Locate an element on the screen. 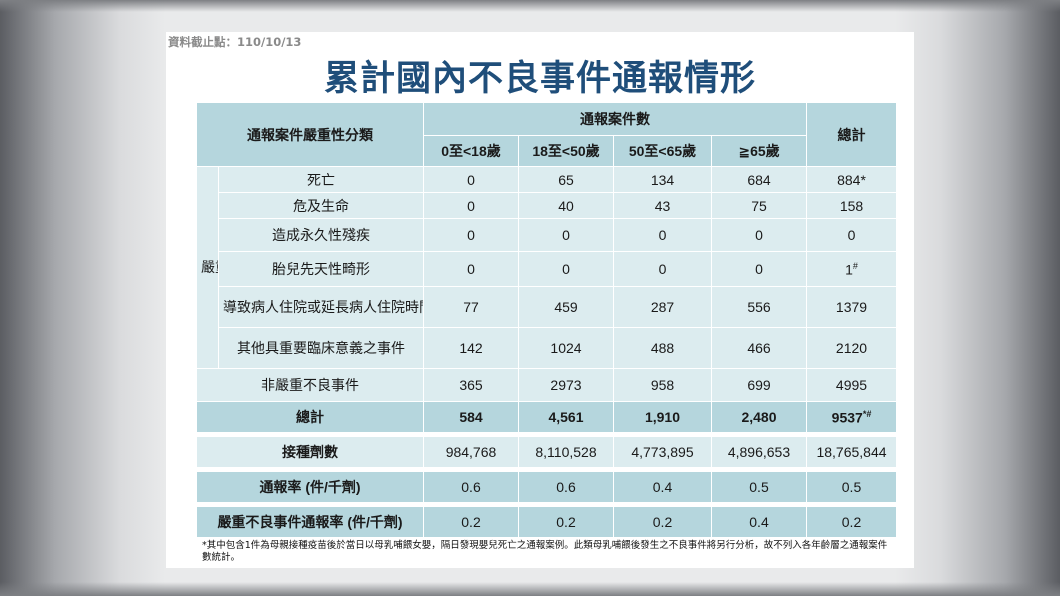 The height and width of the screenshot is (596, 1060). table-cell: 77 is located at coordinates (471, 307).